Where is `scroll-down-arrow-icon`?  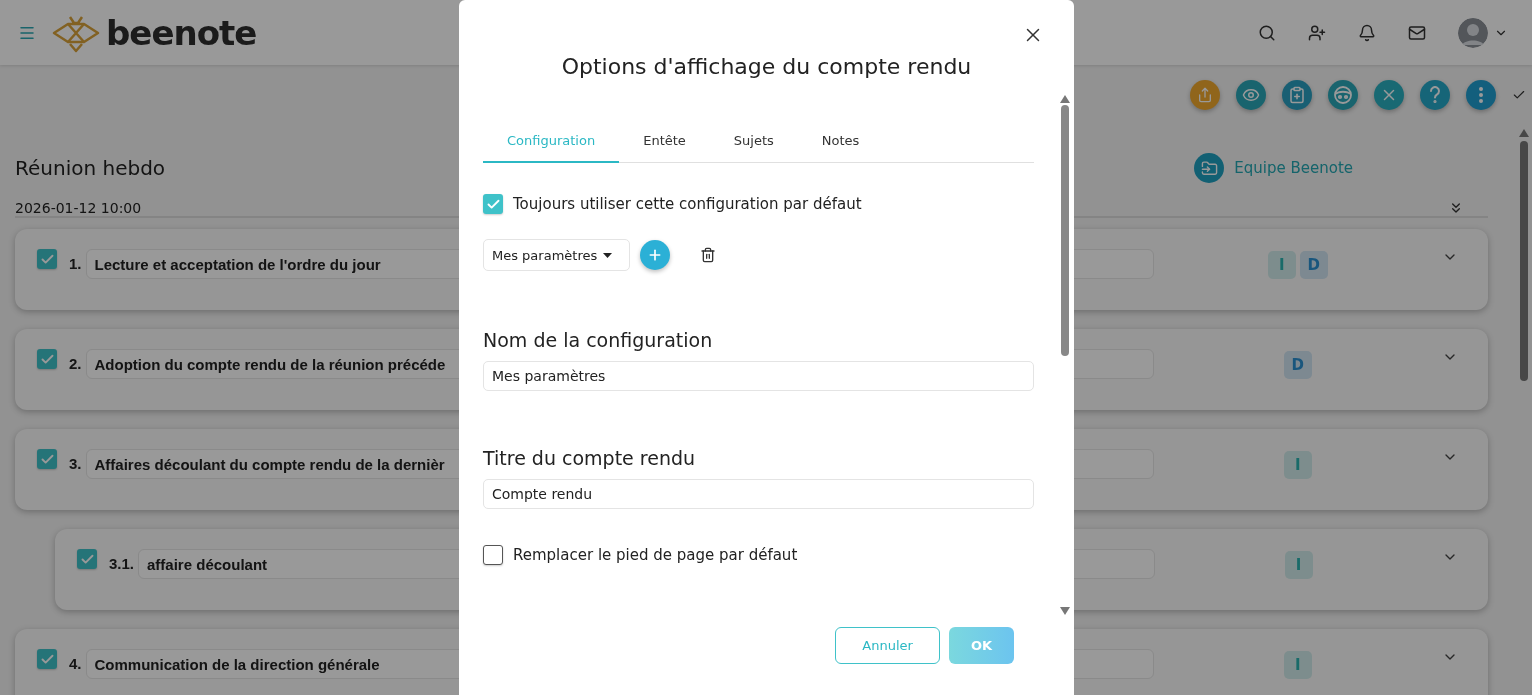 scroll-down-arrow-icon is located at coordinates (1065, 611).